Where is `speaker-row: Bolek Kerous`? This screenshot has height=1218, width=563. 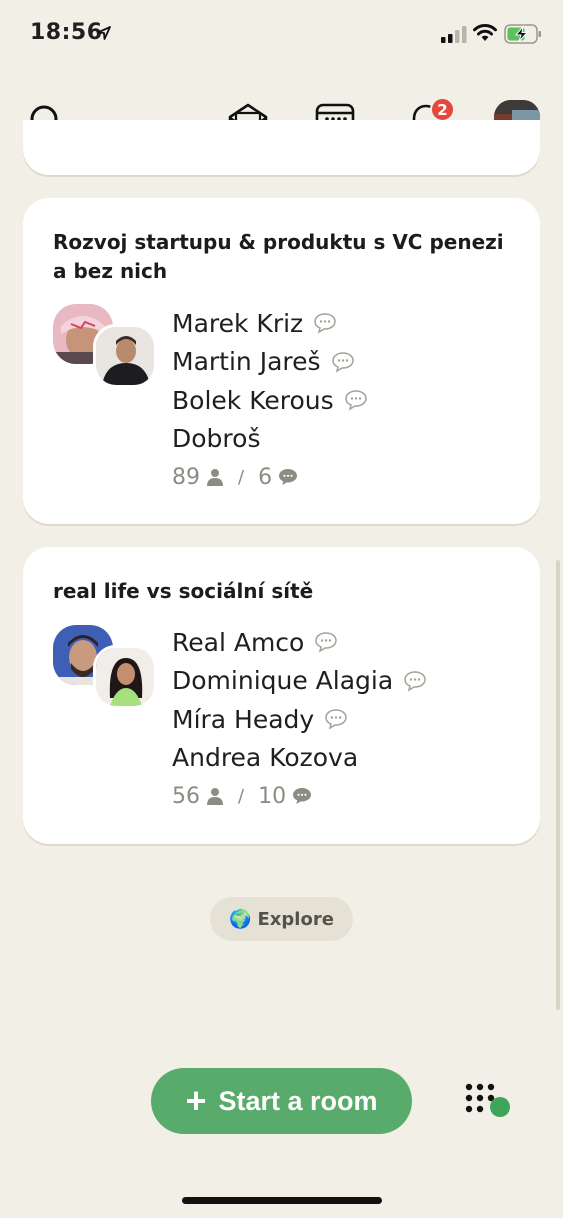
speaker-row: Bolek Kerous is located at coordinates (270, 400).